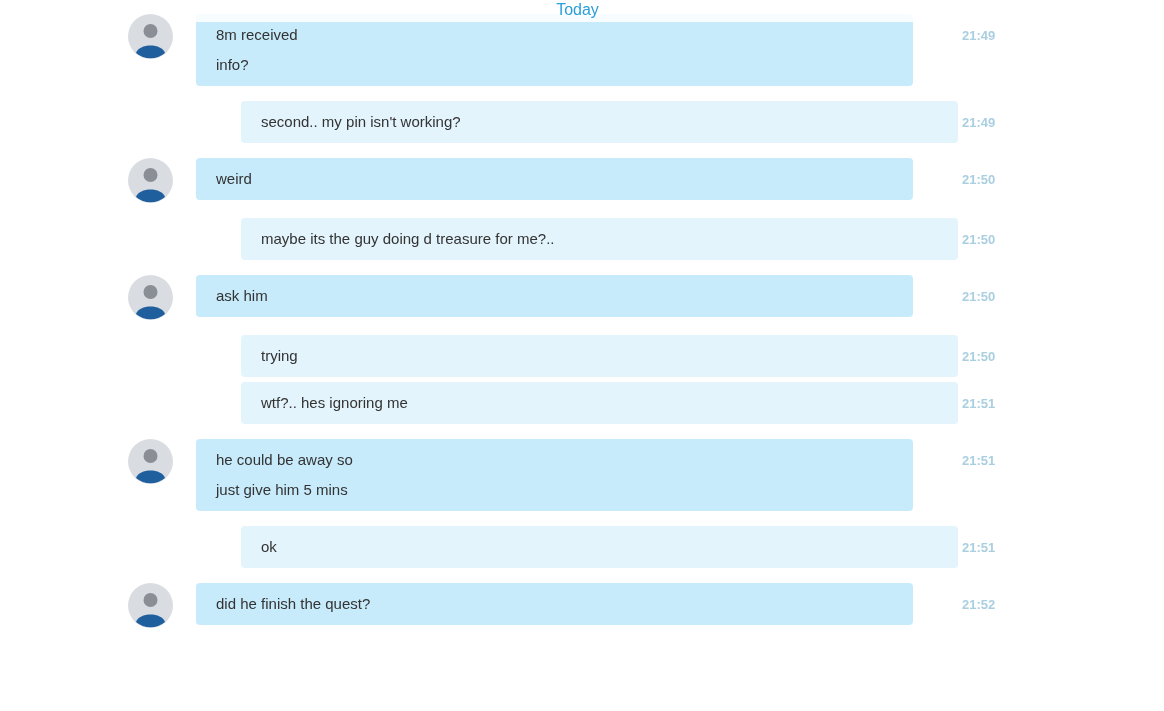  What do you see at coordinates (234, 179) in the screenshot?
I see `message-text: weird` at bounding box center [234, 179].